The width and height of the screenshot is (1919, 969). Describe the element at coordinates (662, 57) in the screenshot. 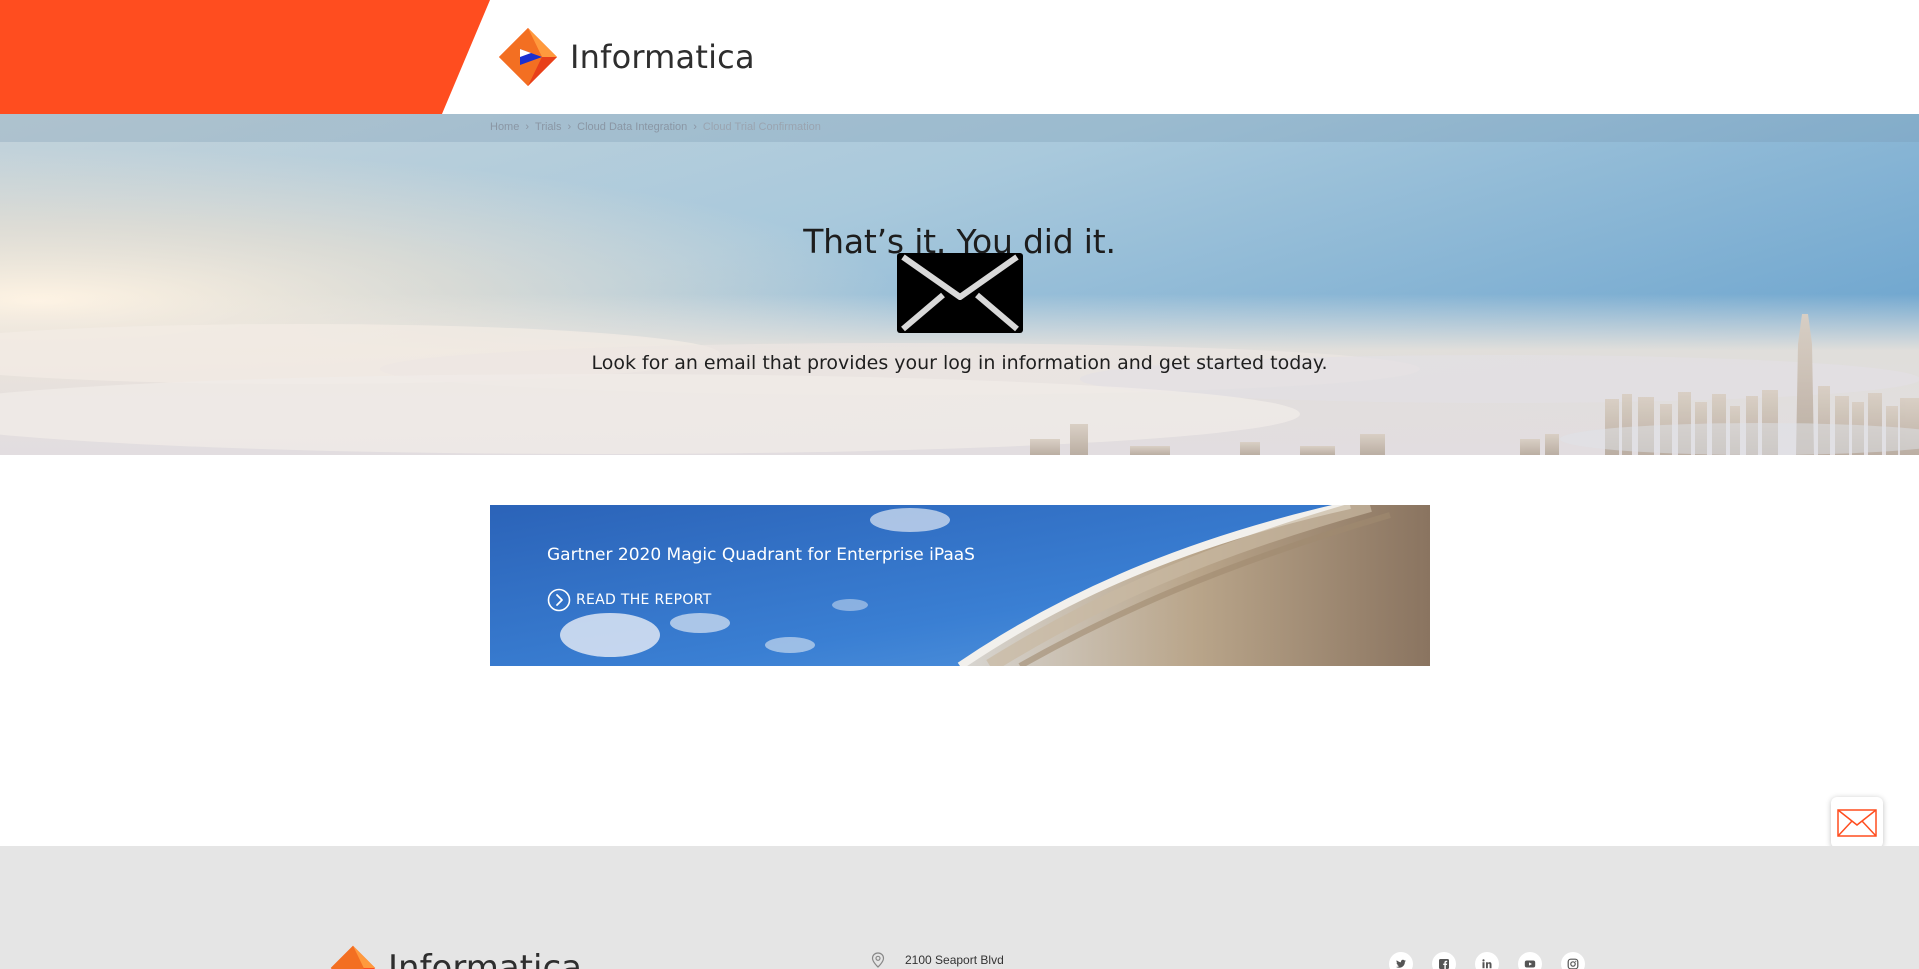

I see `brand-name: Informatica` at that location.